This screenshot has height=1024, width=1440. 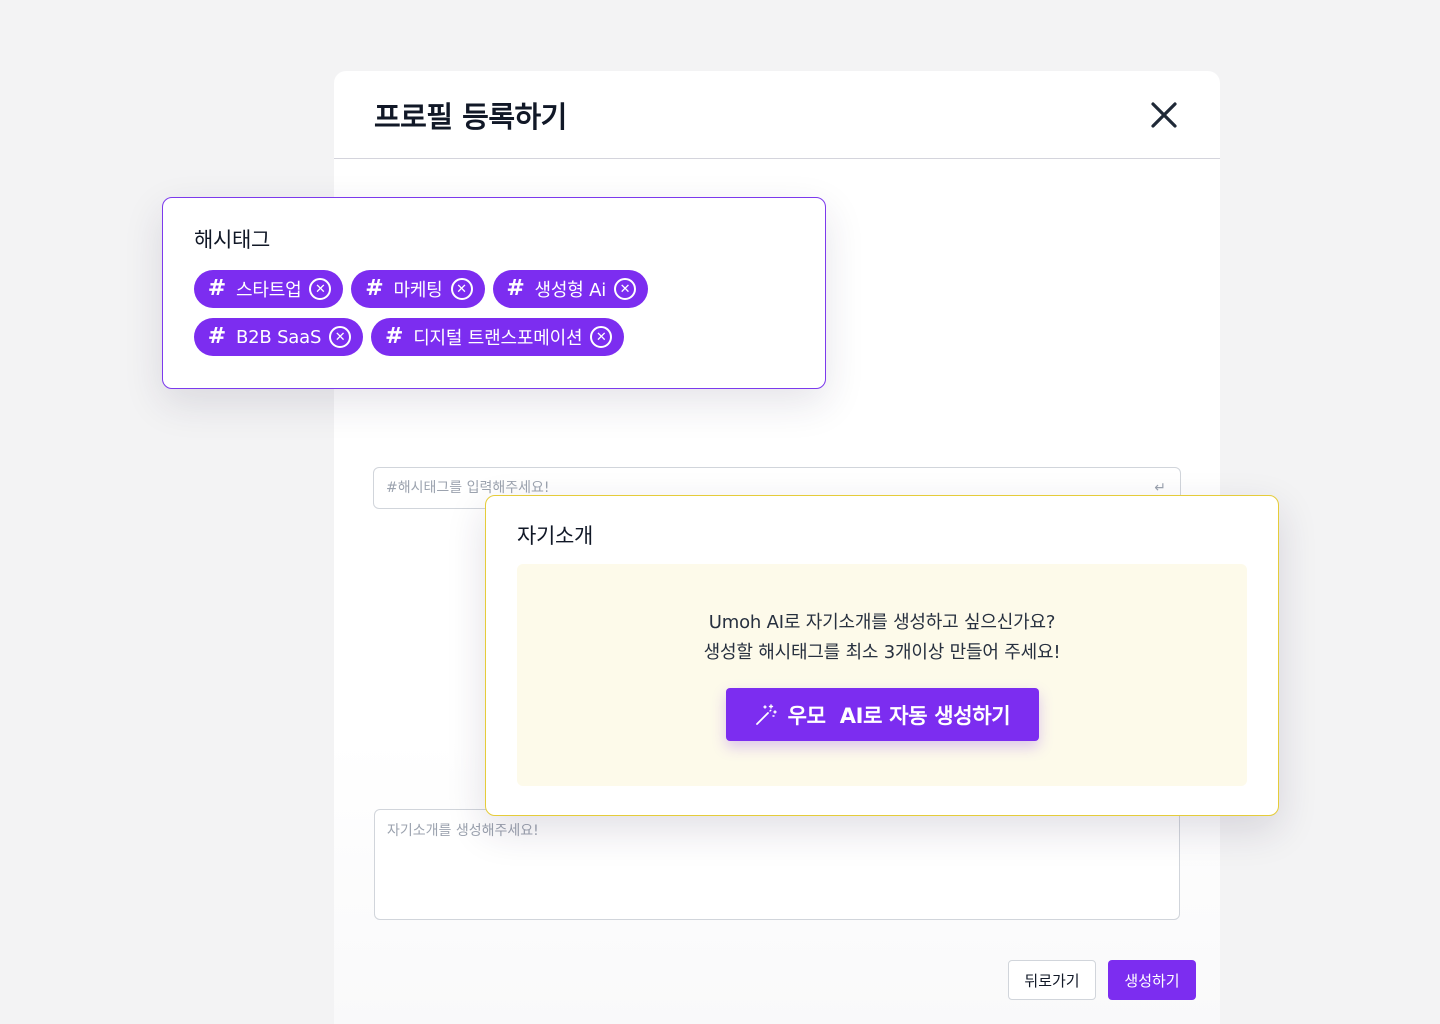 I want to click on modal-title: 프로필 등록하기, so click(x=470, y=116).